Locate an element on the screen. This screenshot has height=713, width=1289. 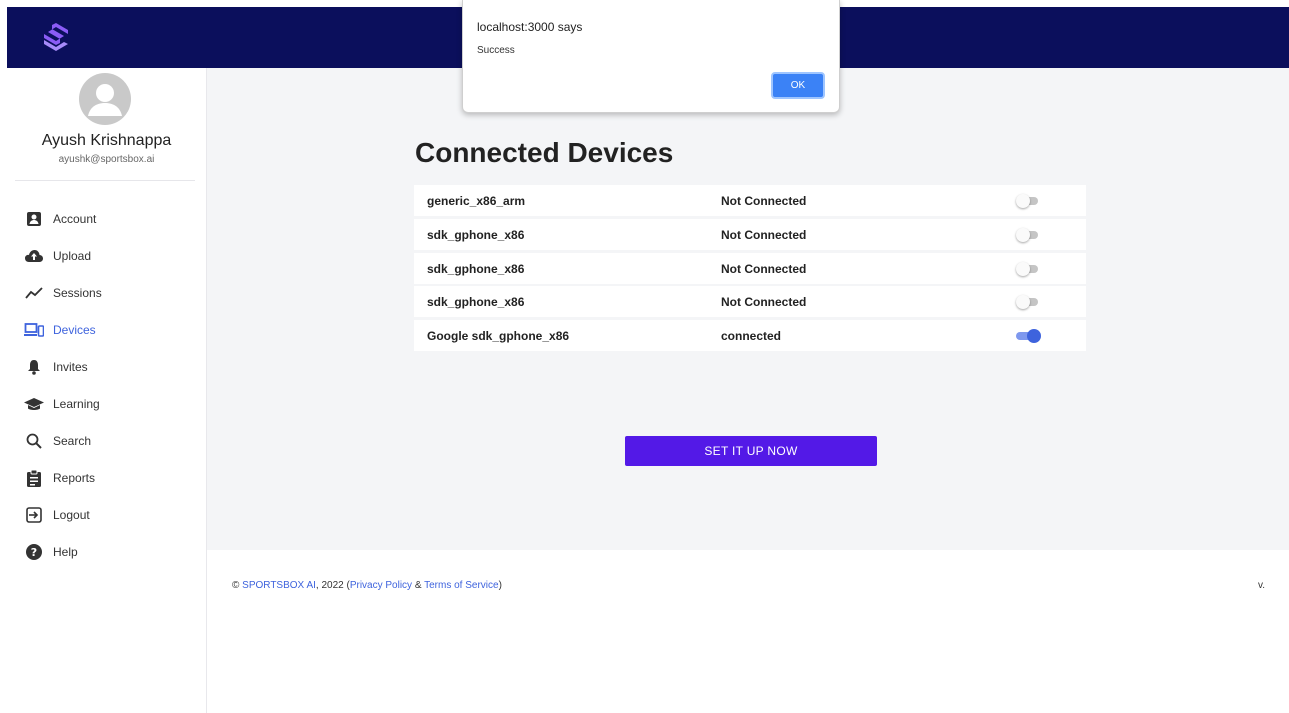
sessions-chart-icon is located at coordinates (34, 293).